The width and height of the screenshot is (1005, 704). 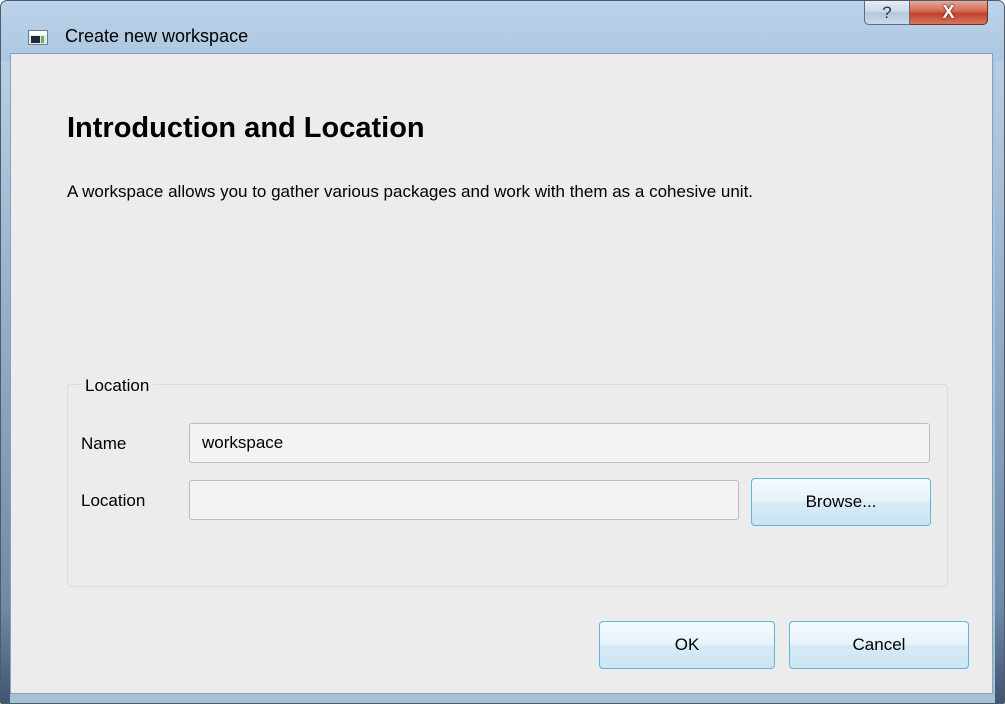 I want to click on help-icon: ?, so click(x=887, y=12).